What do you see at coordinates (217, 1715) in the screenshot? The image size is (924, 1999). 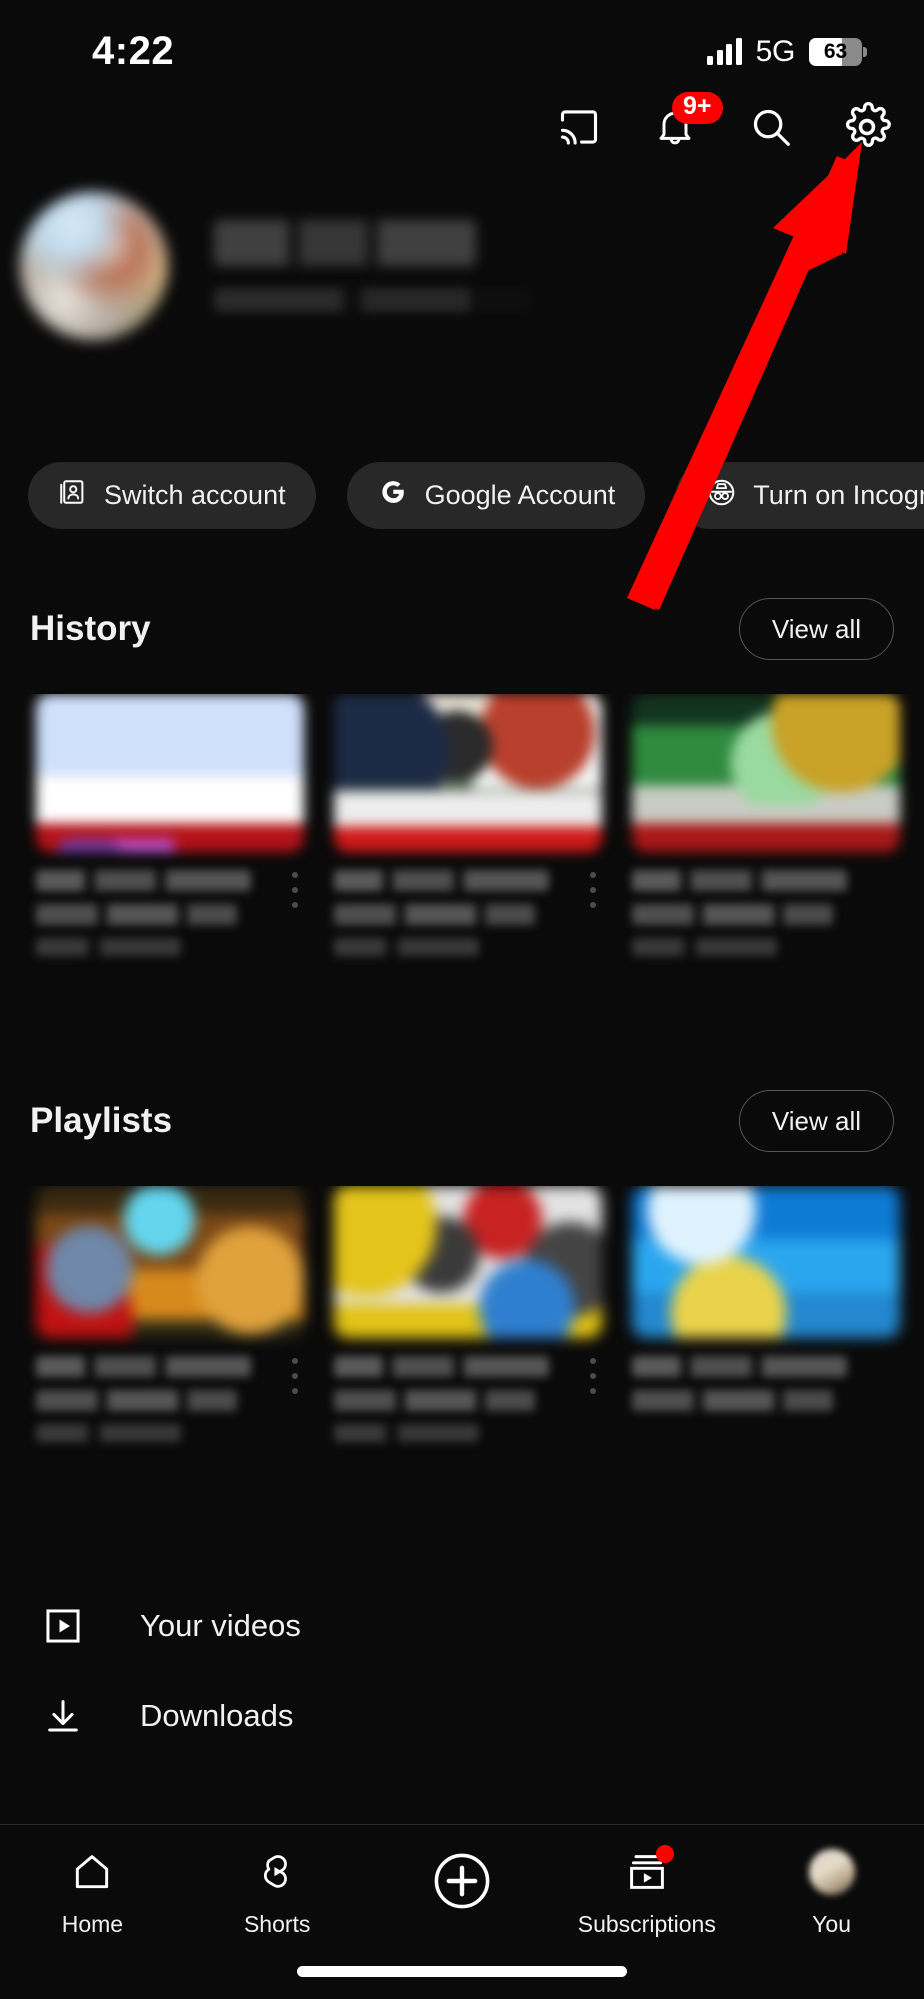 I see `menu-item-label: Downloads` at bounding box center [217, 1715].